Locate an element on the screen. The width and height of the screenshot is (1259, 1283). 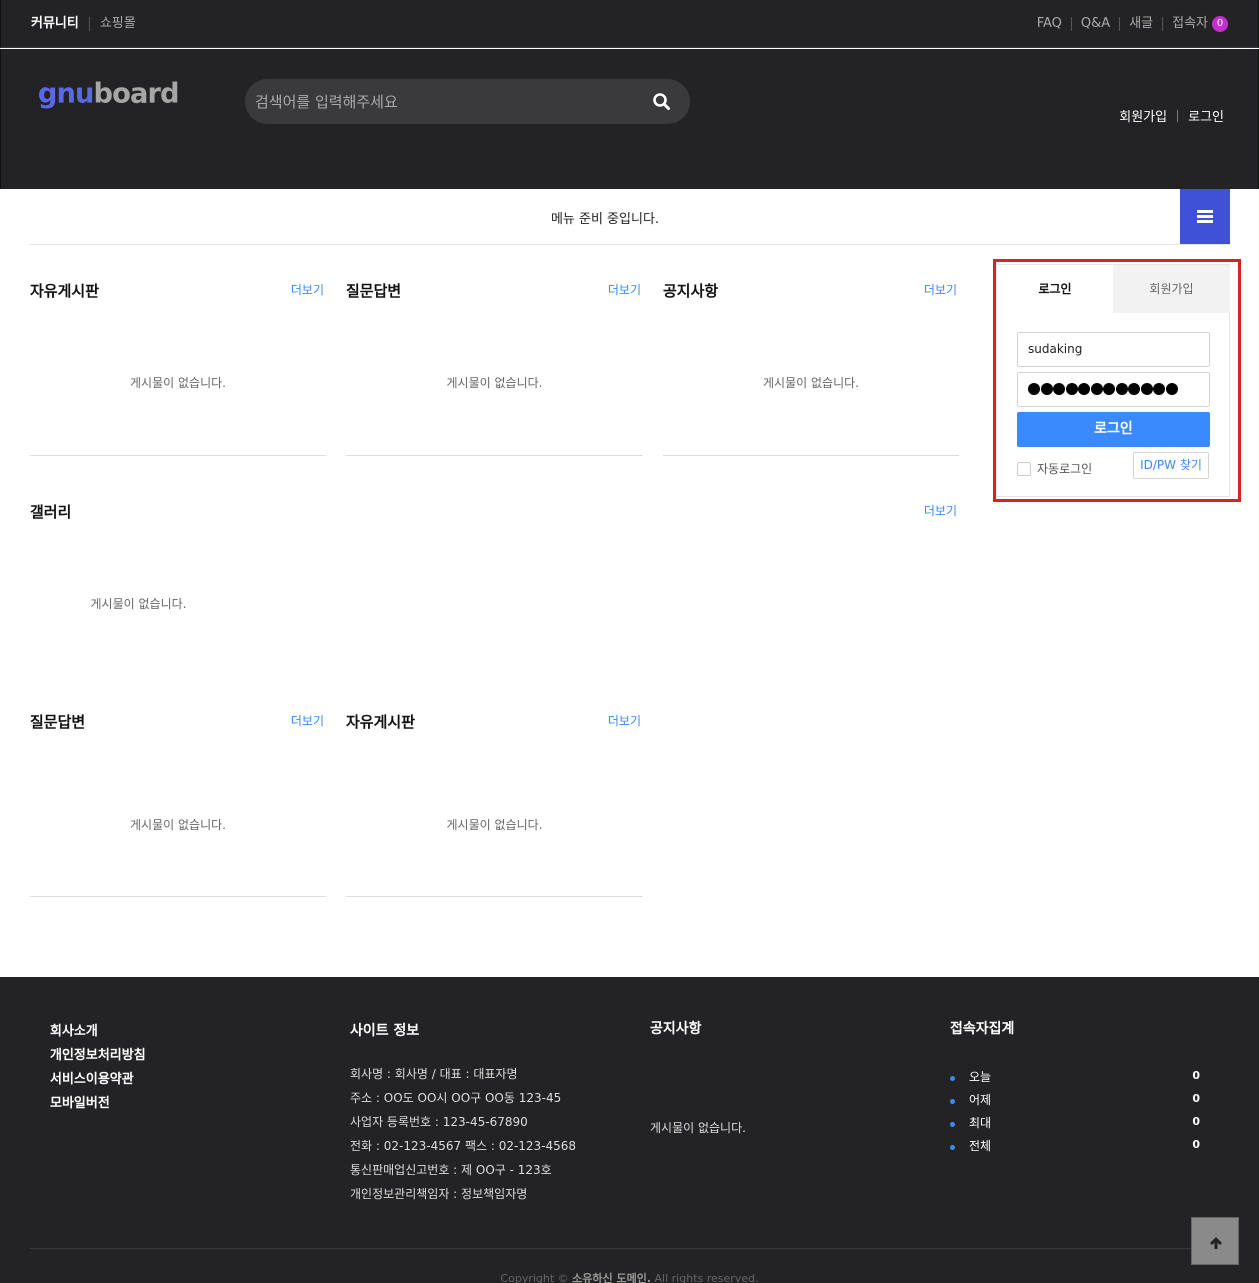
auto-login-label: 자동로그인 is located at coordinates (1065, 469).